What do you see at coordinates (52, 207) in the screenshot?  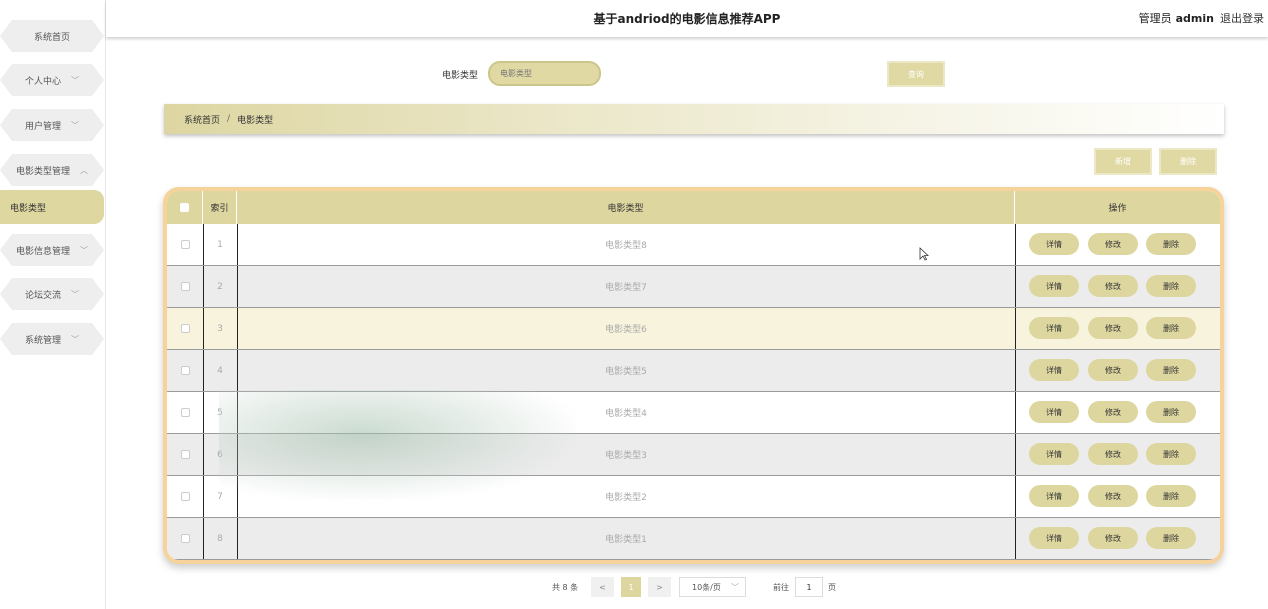 I see `sidebar-item-movie-type: 电影类型` at bounding box center [52, 207].